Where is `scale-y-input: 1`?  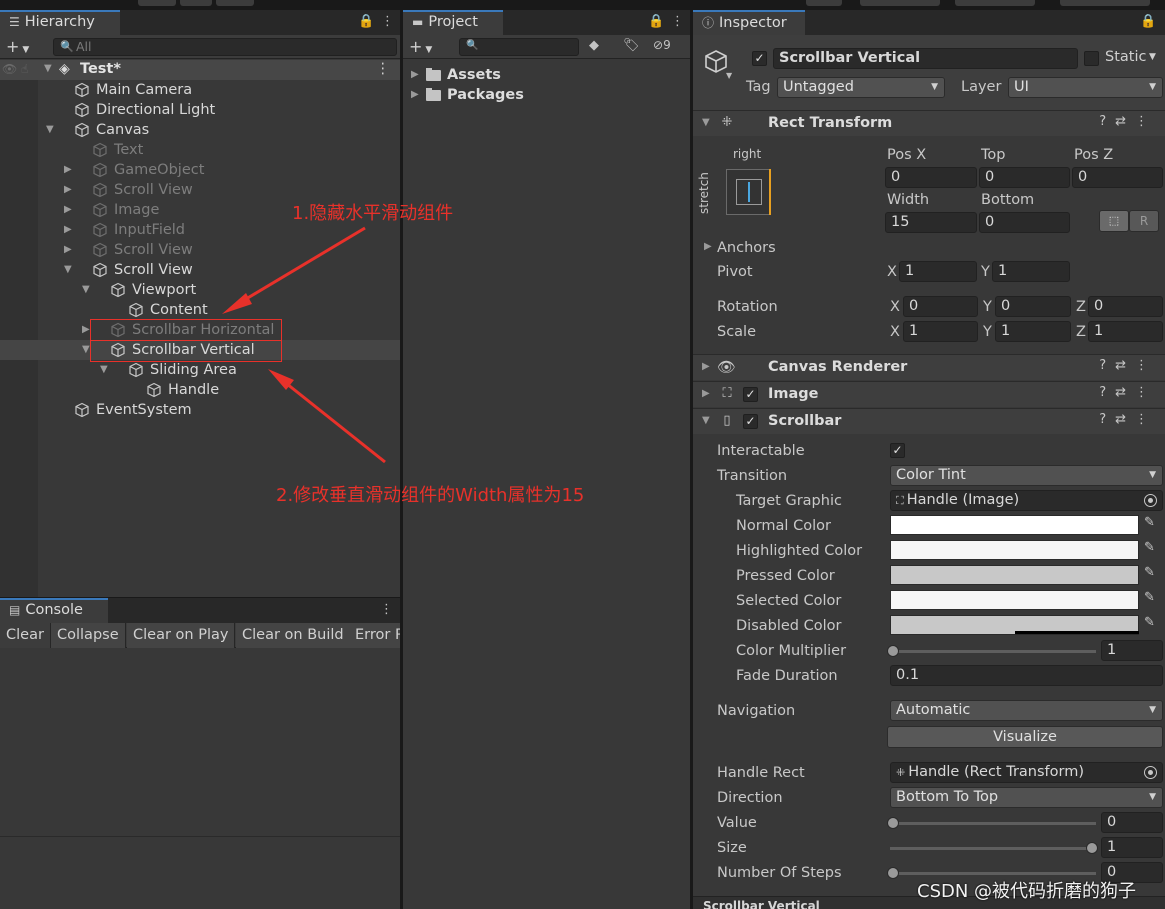 scale-y-input: 1 is located at coordinates (1033, 331).